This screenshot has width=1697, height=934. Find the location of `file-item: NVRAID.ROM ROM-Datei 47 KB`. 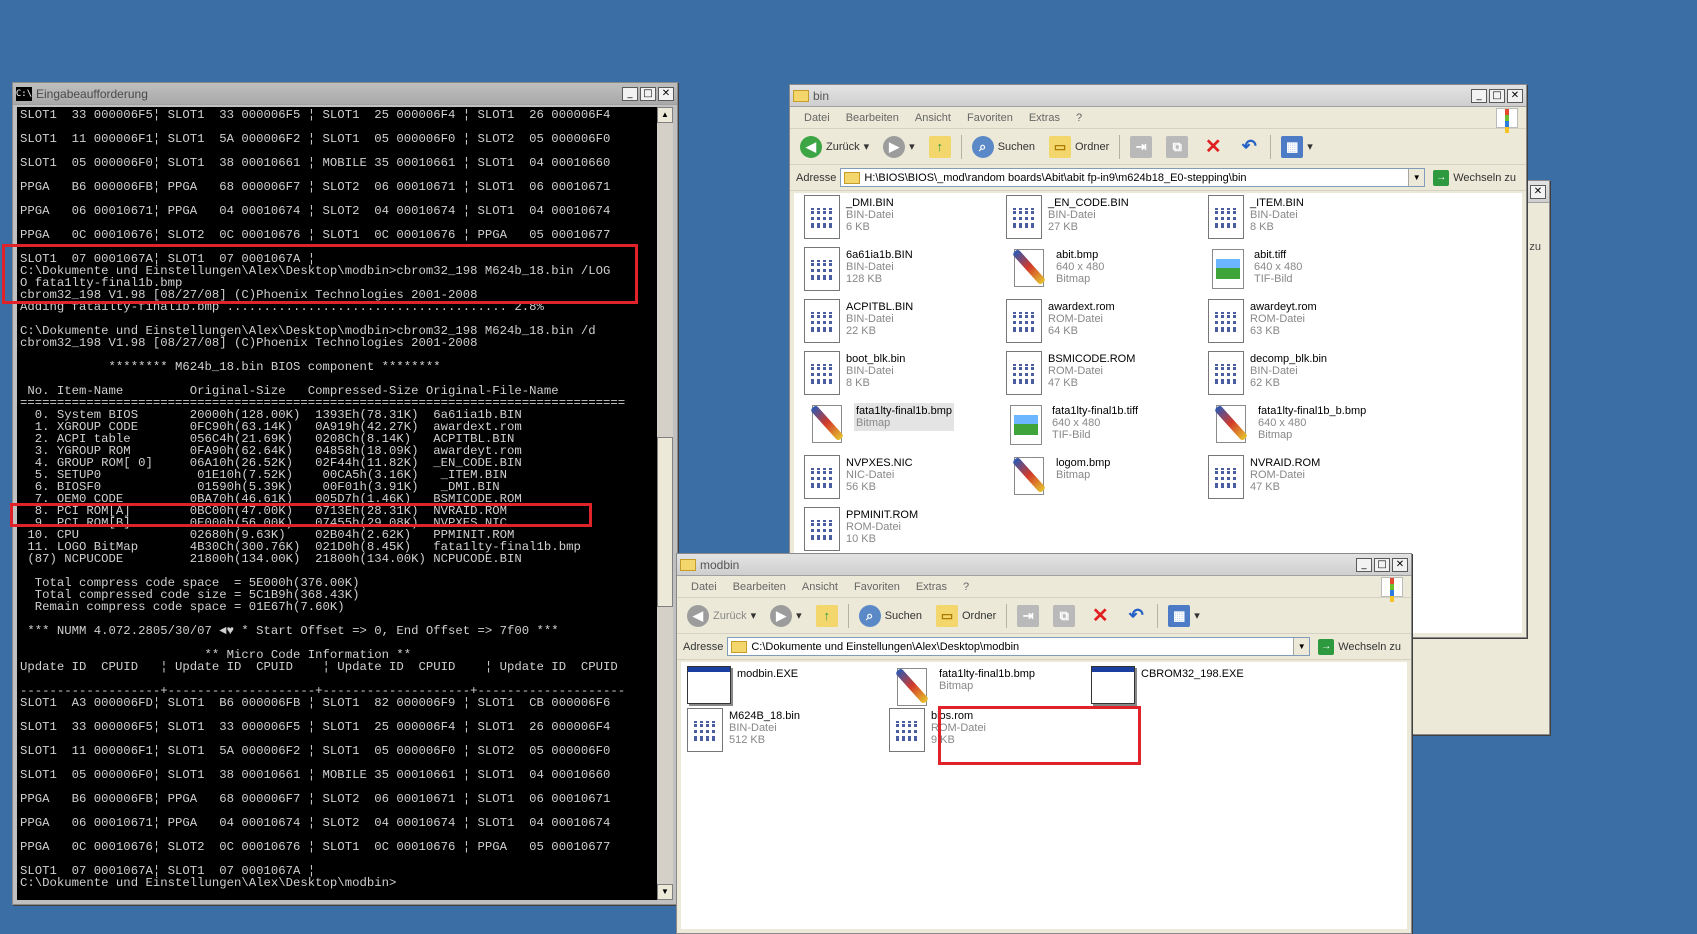

file-item: NVRAID.ROM ROM-Datei 47 KB is located at coordinates (1264, 477).